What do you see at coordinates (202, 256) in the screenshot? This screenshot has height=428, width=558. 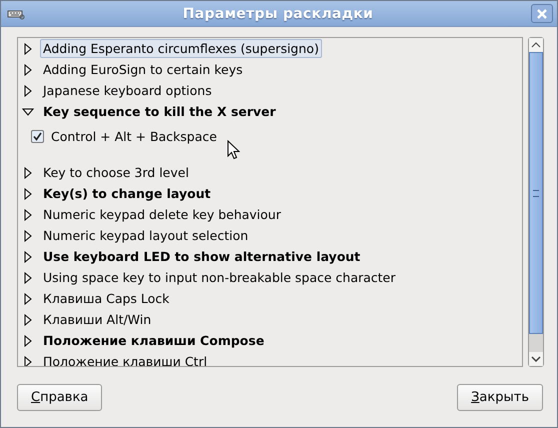 I see `option-group-label: Use keyboard LED to show alternative layout` at bounding box center [202, 256].